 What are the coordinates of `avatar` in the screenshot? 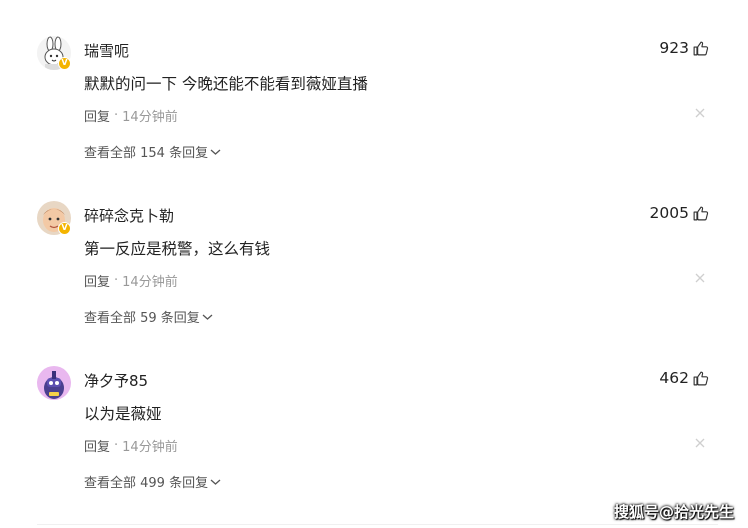 It's located at (54, 383).